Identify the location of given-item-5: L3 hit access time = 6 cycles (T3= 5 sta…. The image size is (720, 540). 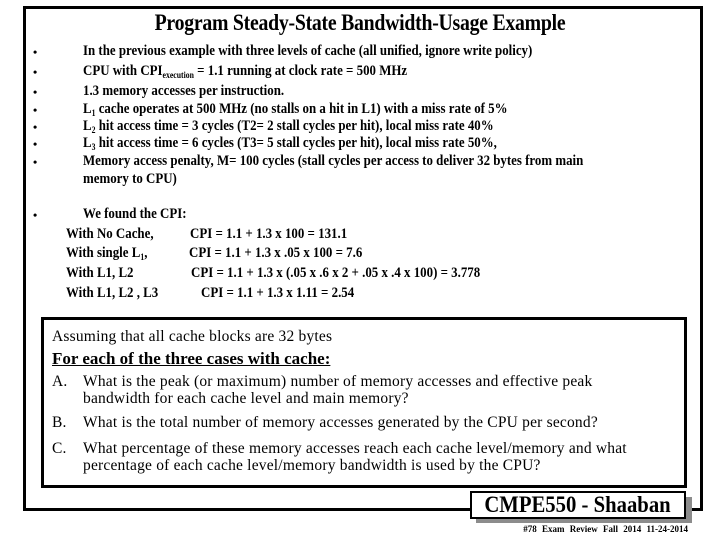
(290, 143).